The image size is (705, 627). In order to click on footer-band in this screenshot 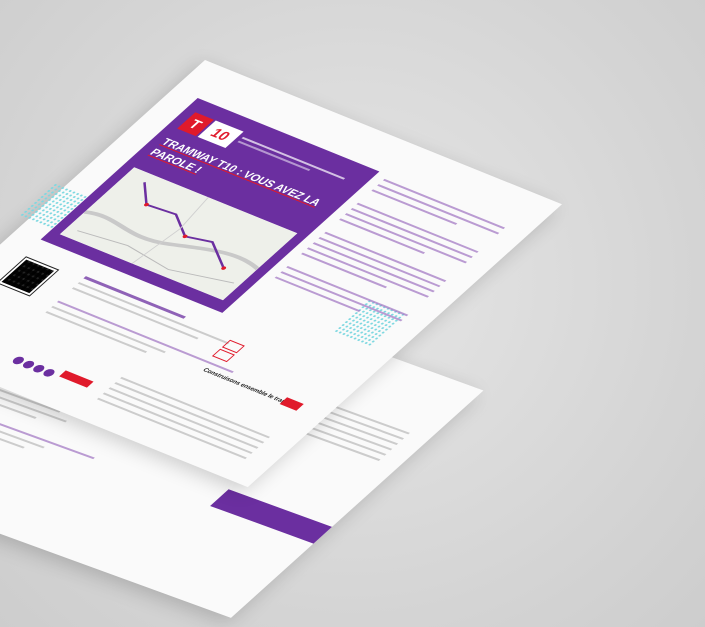, I will do `click(271, 516)`.